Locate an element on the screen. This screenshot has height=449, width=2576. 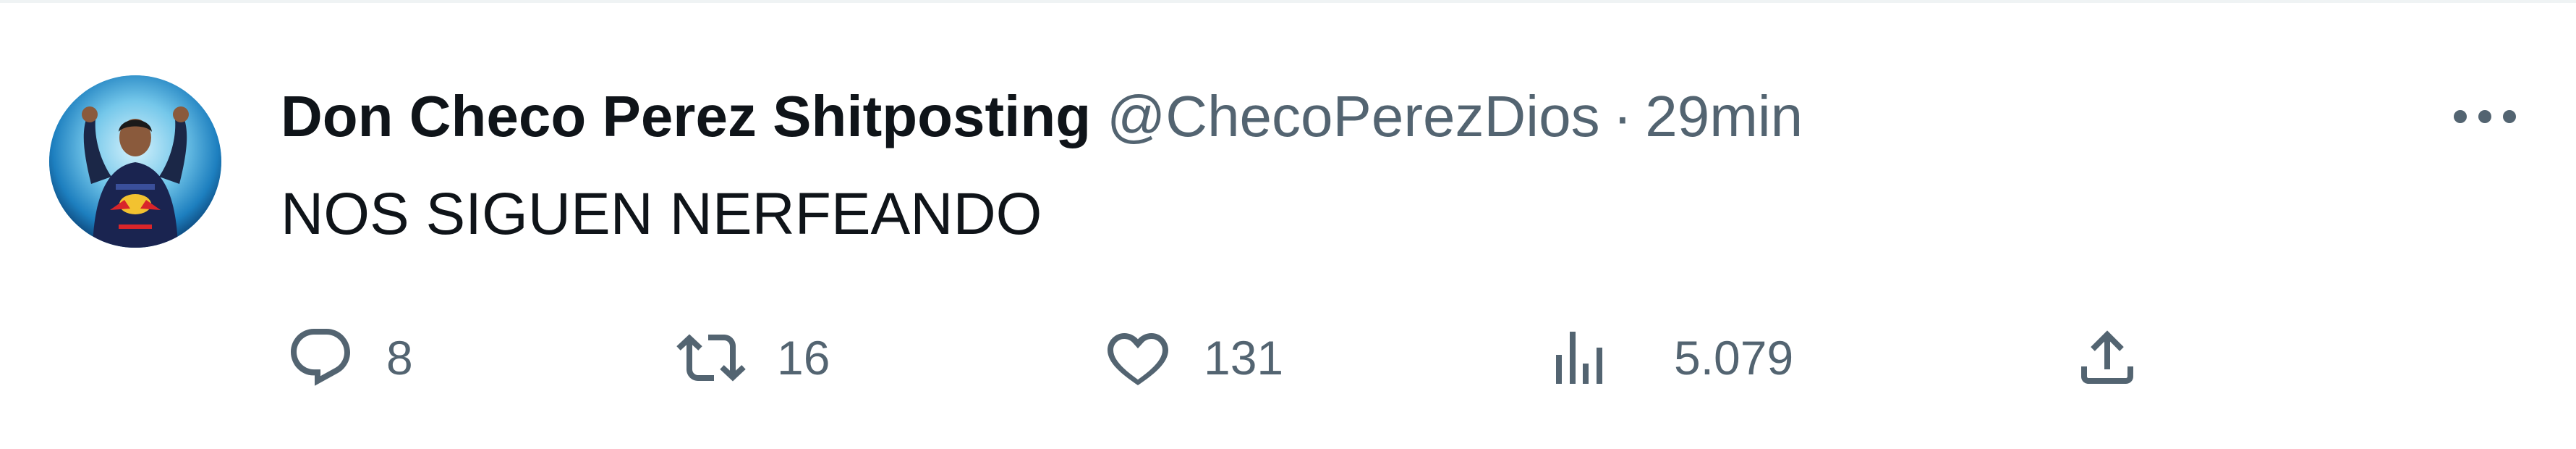
tweet-actions: 8 16 131 5.079 is located at coordinates (1221, 357).